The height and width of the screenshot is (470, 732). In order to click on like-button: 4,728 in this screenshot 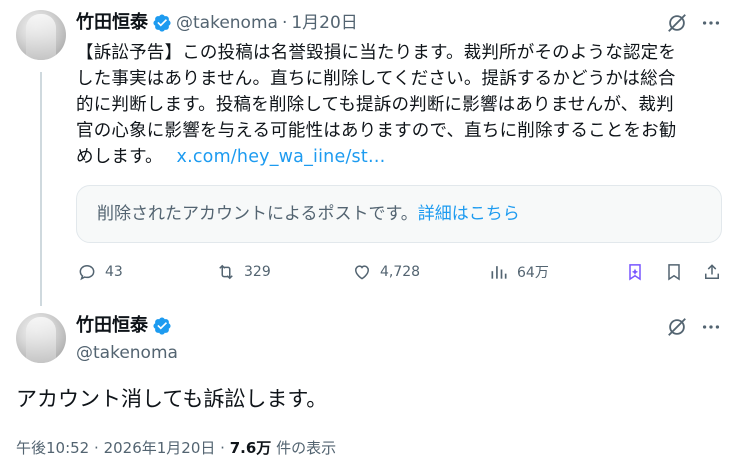, I will do `click(386, 272)`.